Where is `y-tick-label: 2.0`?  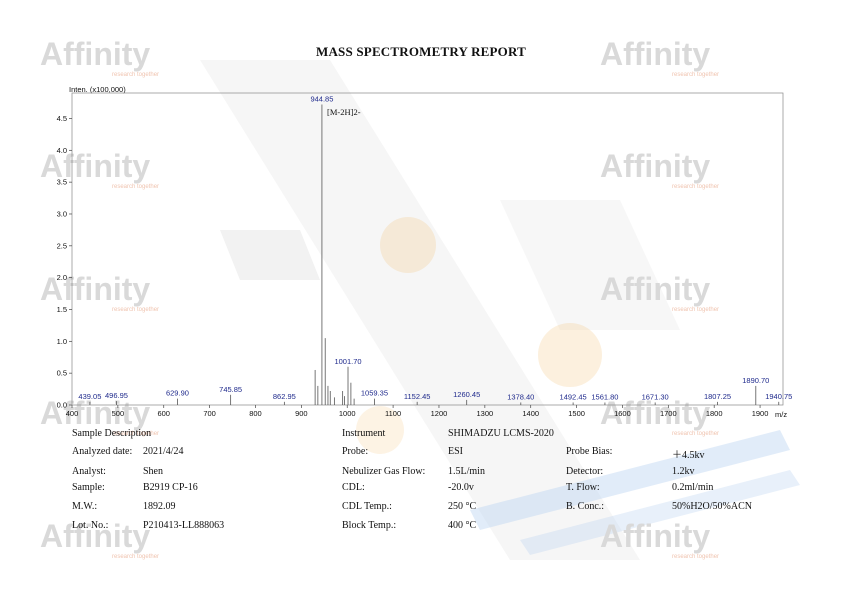
y-tick-label: 2.0 is located at coordinates (62, 277).